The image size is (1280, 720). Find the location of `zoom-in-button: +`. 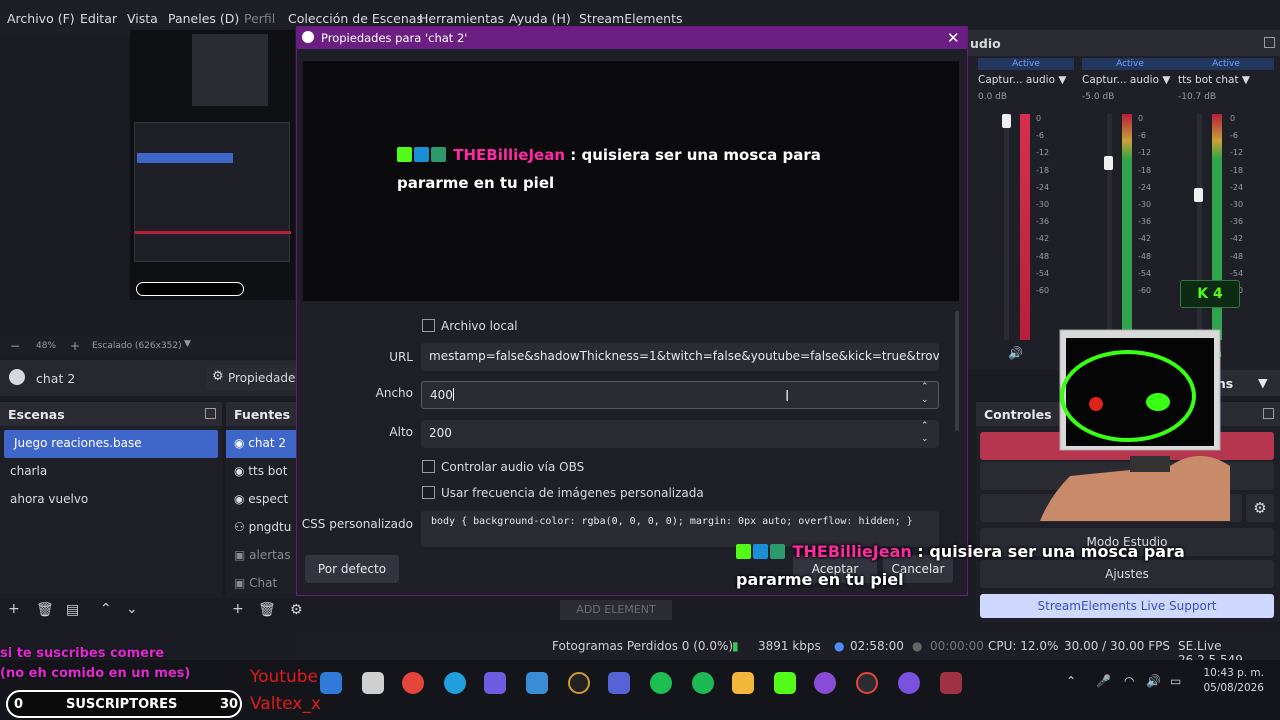

zoom-in-button: + is located at coordinates (75, 346).